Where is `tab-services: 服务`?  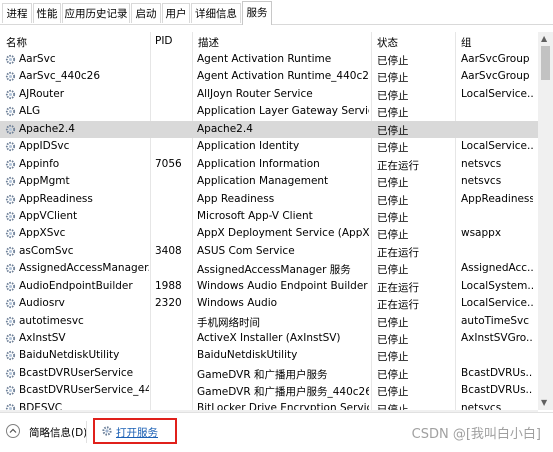
tab-services: 服务 is located at coordinates (257, 13).